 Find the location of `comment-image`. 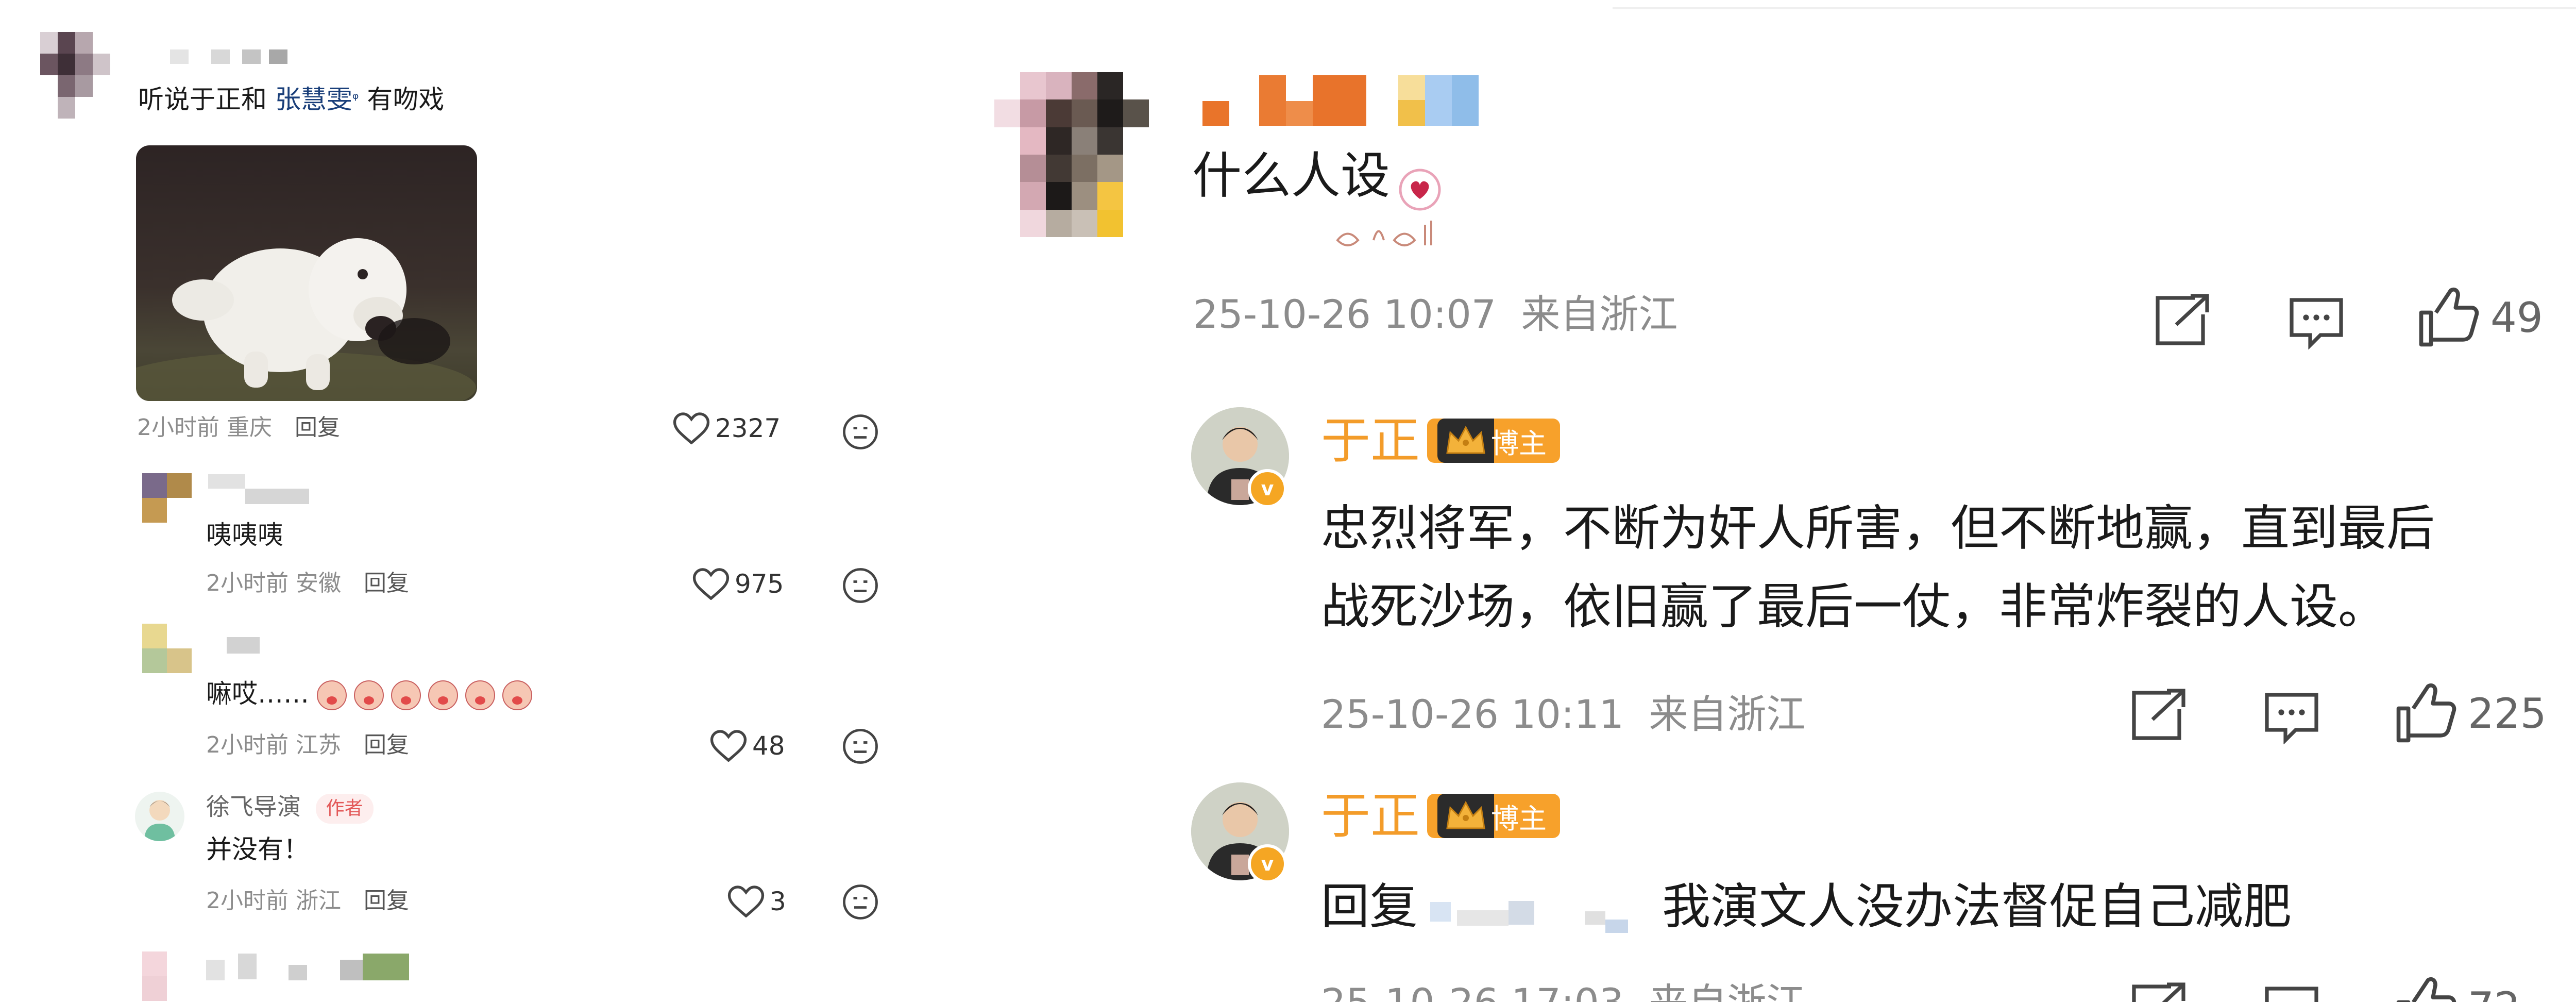

comment-image is located at coordinates (306, 273).